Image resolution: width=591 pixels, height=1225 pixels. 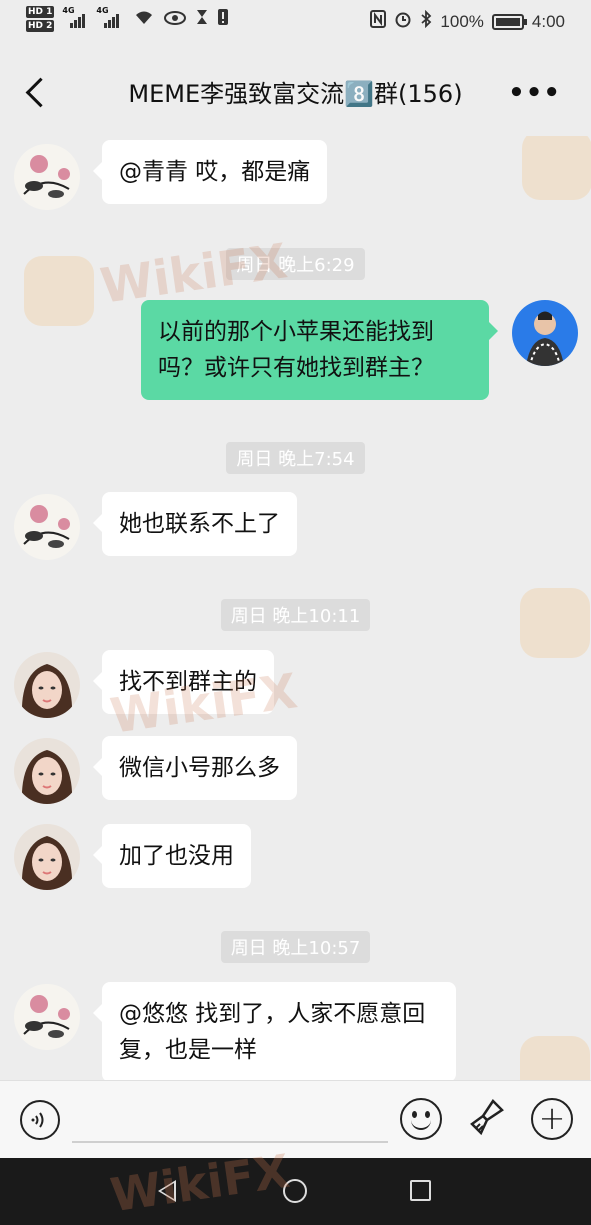 I want to click on hourglass-icon, so click(x=202, y=19).